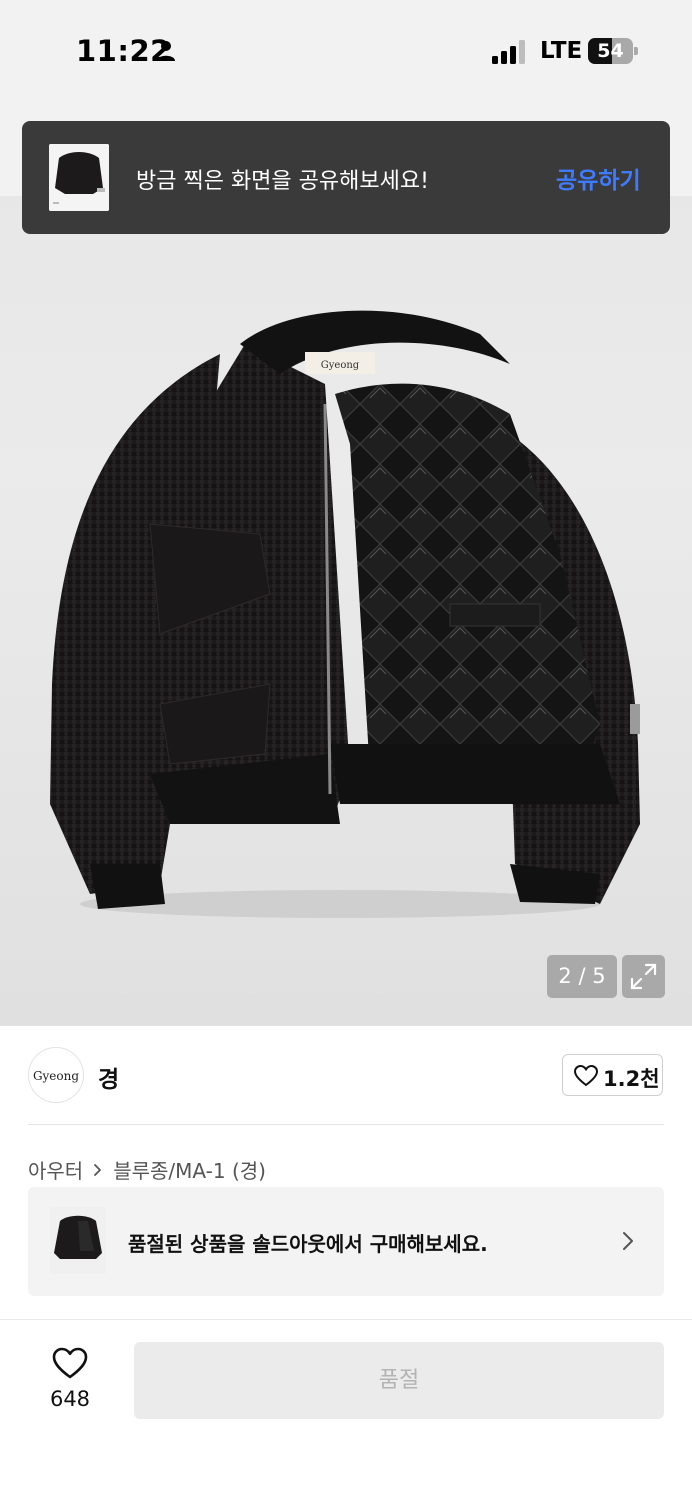  What do you see at coordinates (610, 51) in the screenshot?
I see `battery-percent: 54` at bounding box center [610, 51].